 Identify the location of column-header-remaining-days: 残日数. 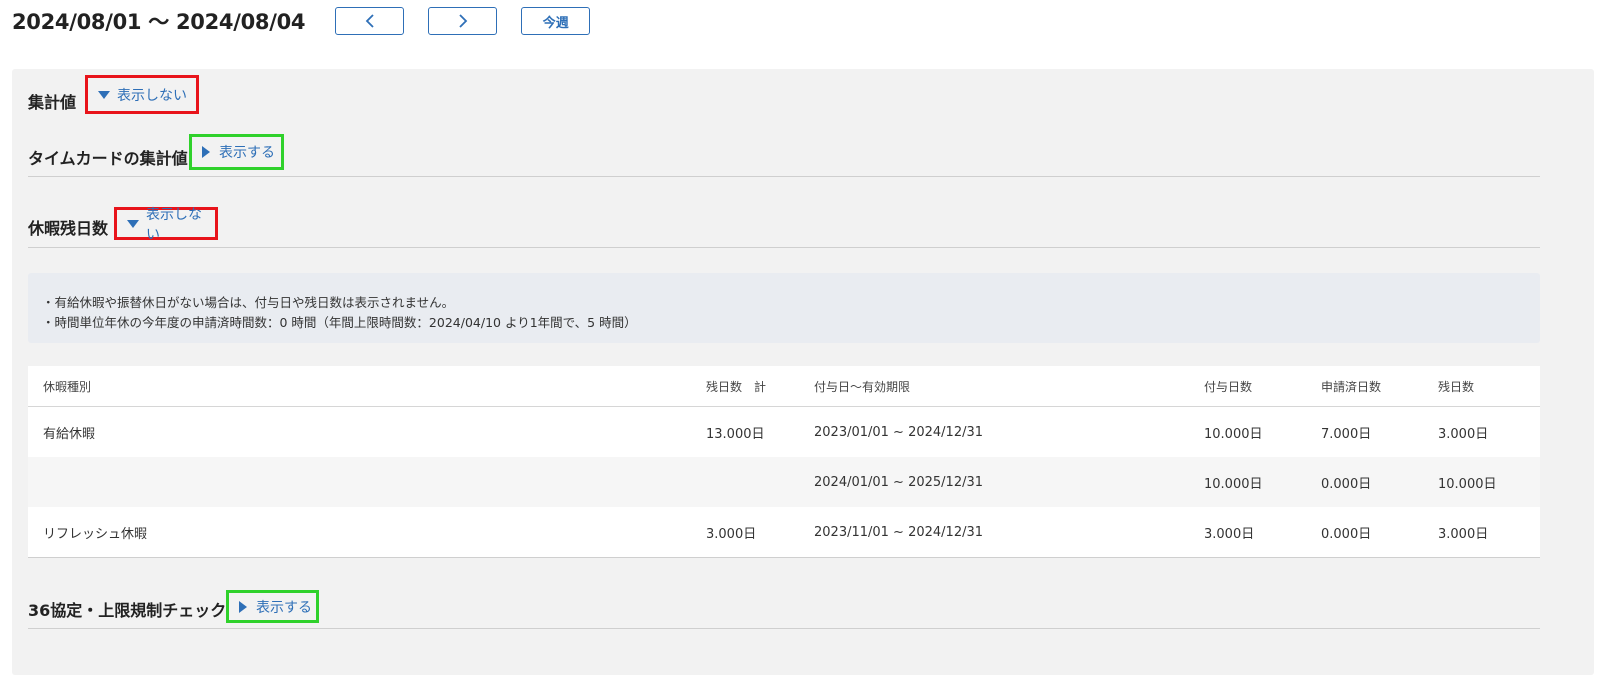
(1456, 386).